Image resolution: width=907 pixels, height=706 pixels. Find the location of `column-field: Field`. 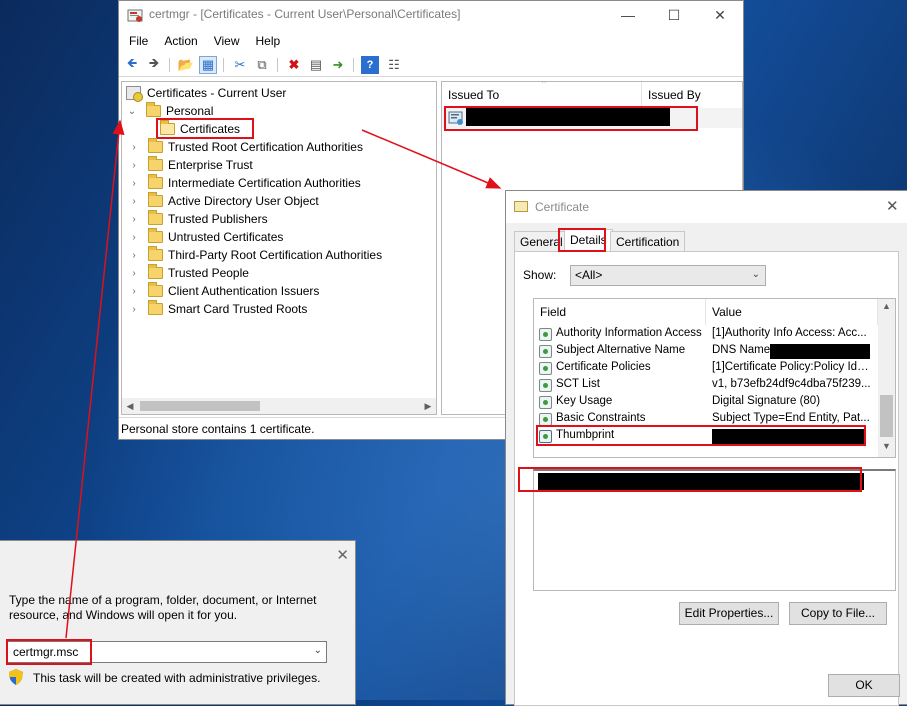

column-field: Field is located at coordinates (620, 312).